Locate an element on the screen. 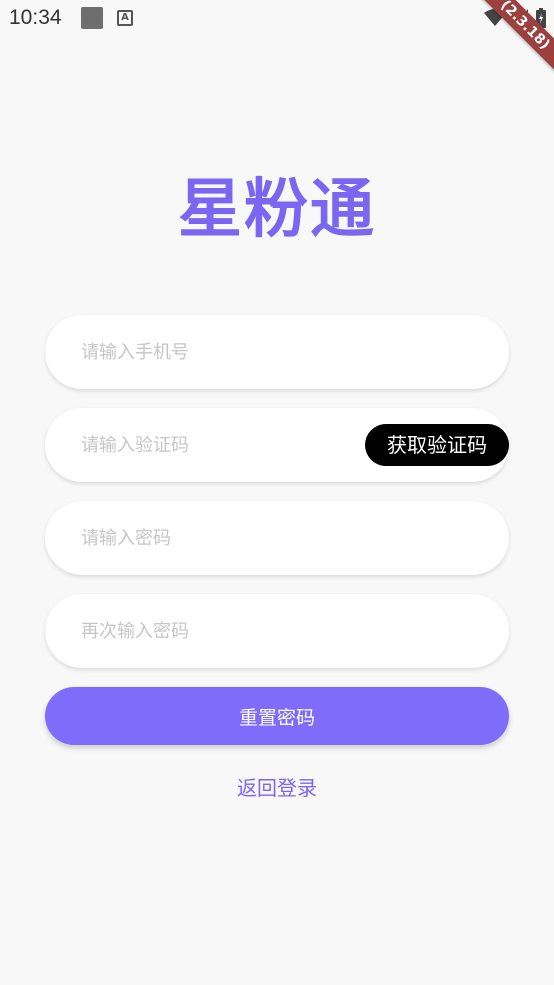 The width and height of the screenshot is (554, 985). password-field is located at coordinates (277, 538).